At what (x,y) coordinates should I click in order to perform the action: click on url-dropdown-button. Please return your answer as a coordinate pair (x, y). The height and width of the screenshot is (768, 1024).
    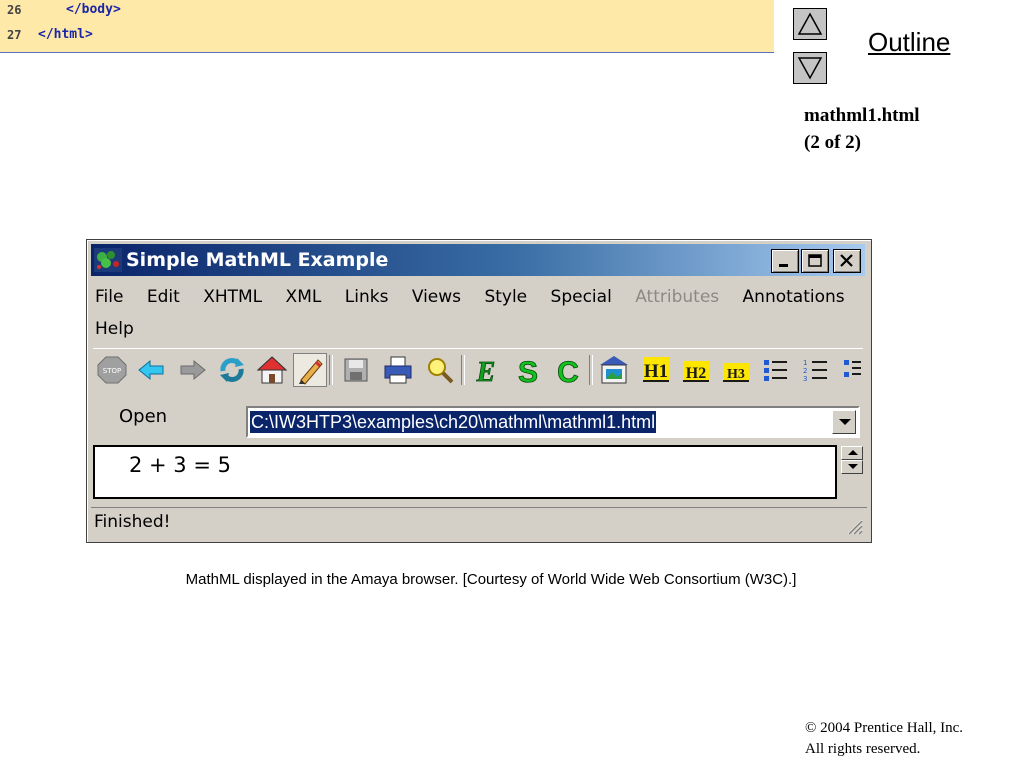
    Looking at the image, I should click on (844, 422).